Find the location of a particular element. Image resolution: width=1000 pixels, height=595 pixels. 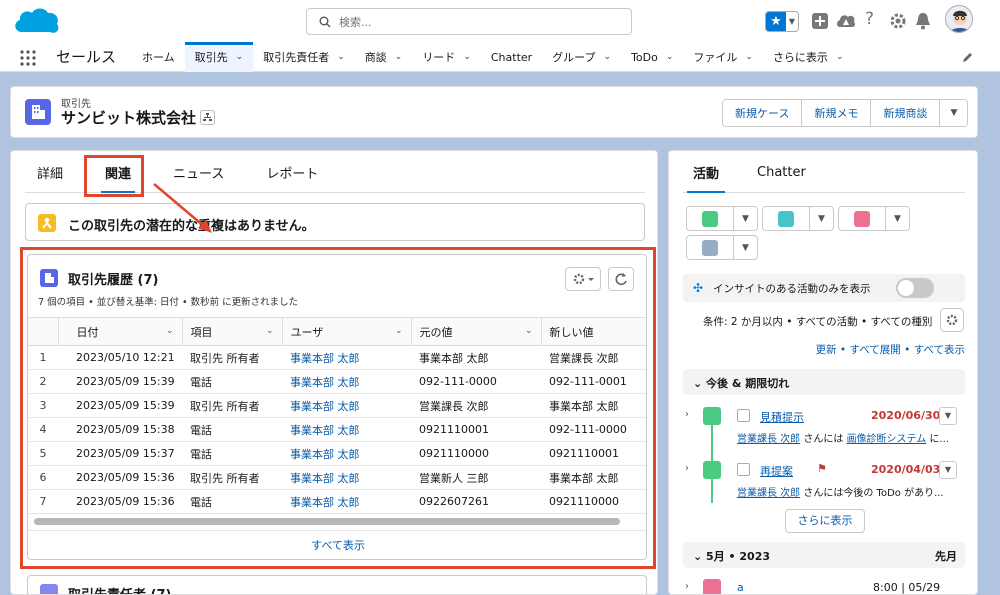

task-related-link: 画像診断システム is located at coordinates (887, 439).